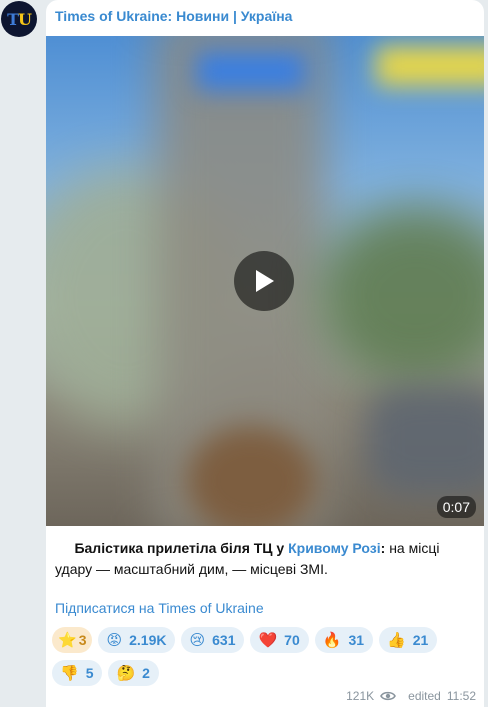  Describe the element at coordinates (279, 640) in the screenshot. I see `reaction-heart: ❤️ 70` at that location.